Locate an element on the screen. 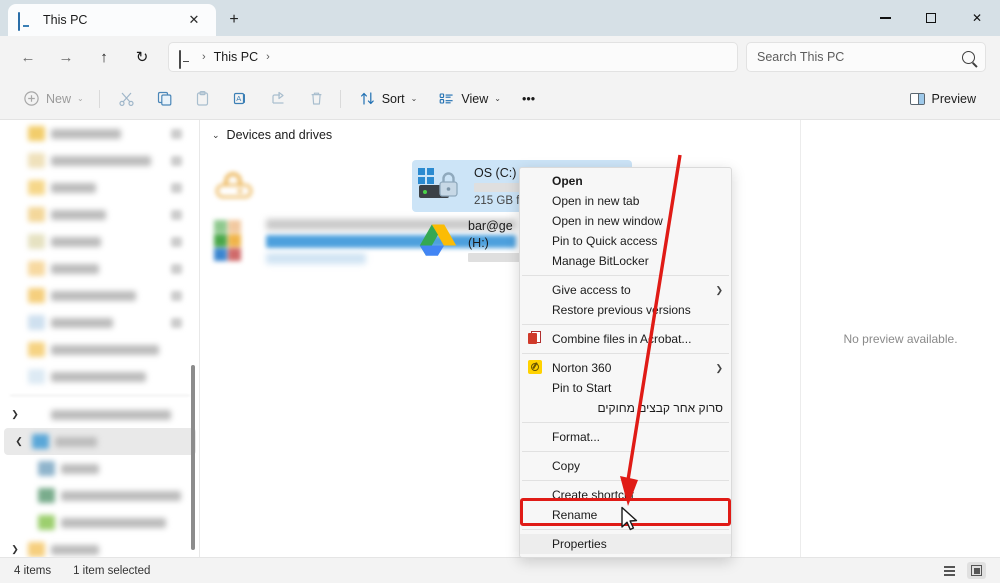 The image size is (1000, 583). menu-item-norton-360: Norton 360 ❯ is located at coordinates (625, 368).